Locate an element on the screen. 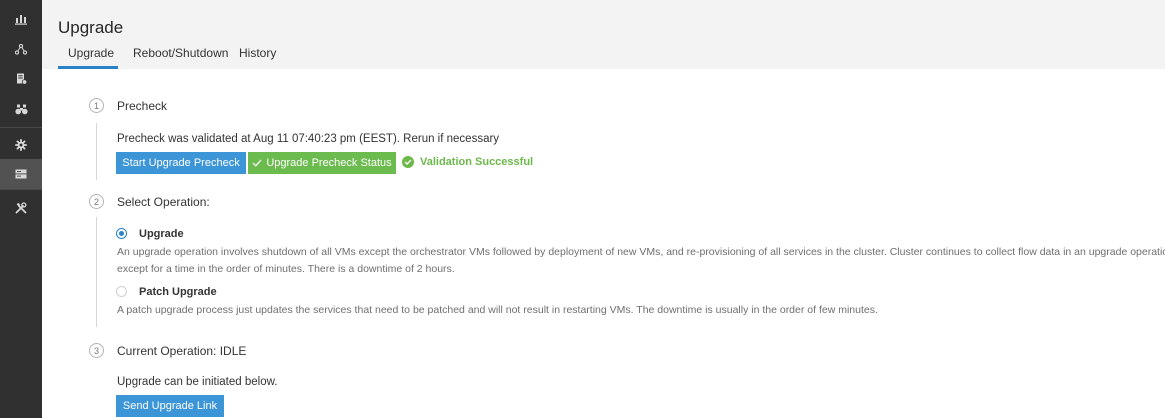 The width and height of the screenshot is (1165, 418). gear-icon is located at coordinates (21, 145).